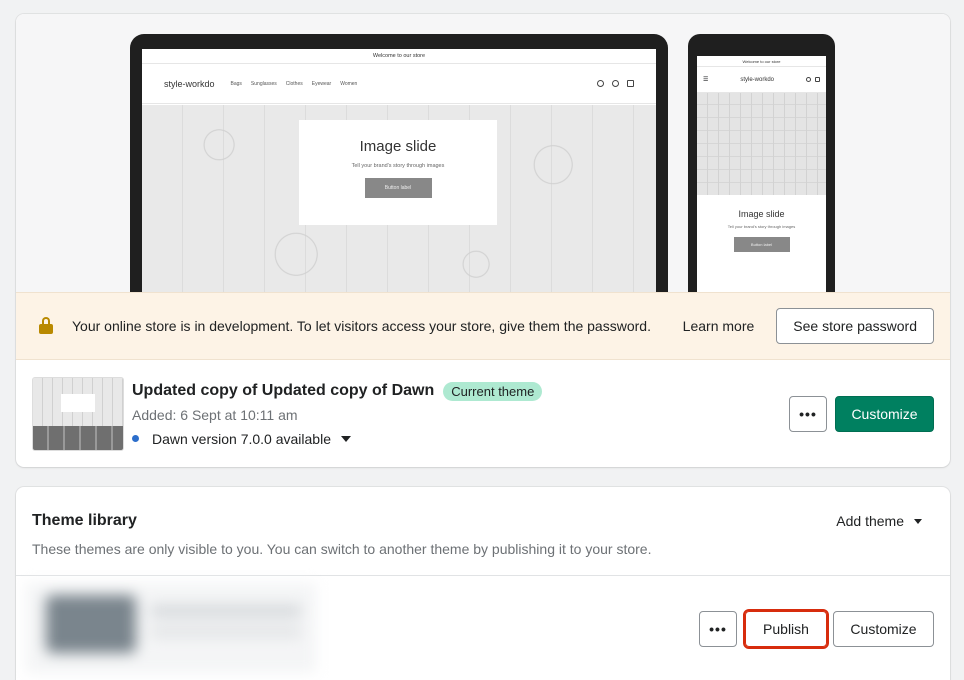 The height and width of the screenshot is (680, 964). Describe the element at coordinates (786, 629) in the screenshot. I see `publish-button: Publish` at that location.